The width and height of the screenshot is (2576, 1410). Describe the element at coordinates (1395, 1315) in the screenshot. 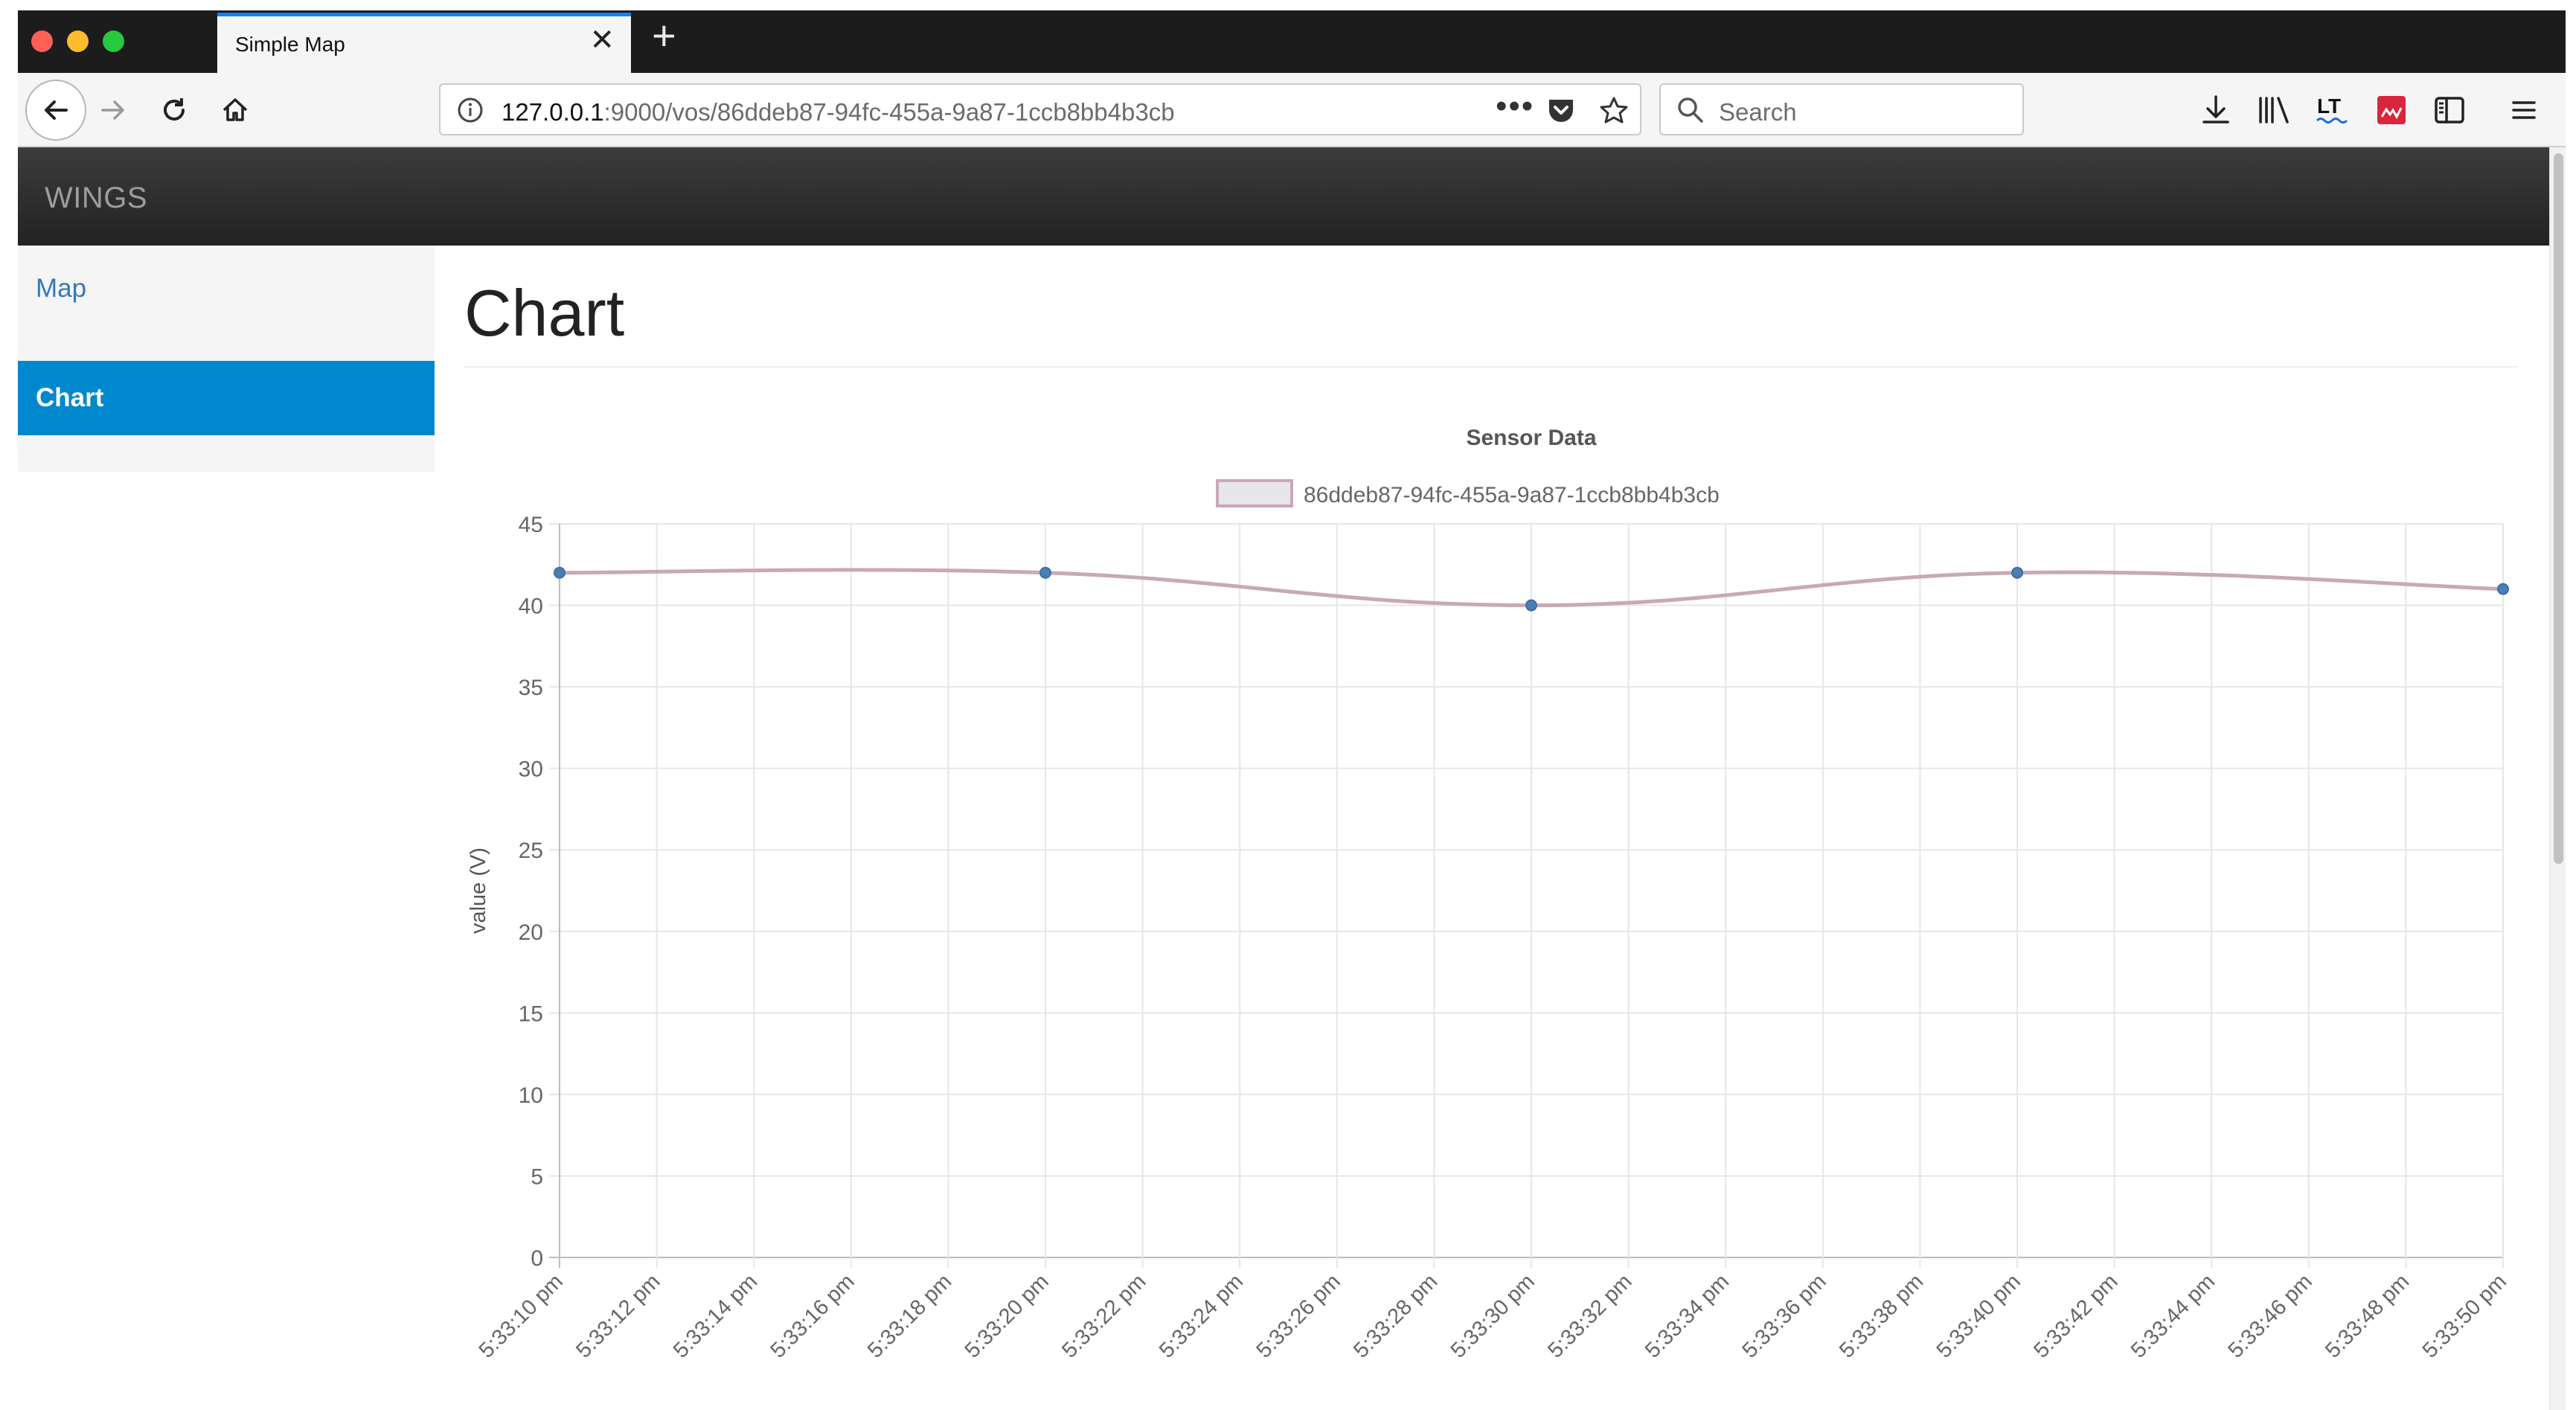

I see `x-tick-label: 5:33:28 pm` at that location.